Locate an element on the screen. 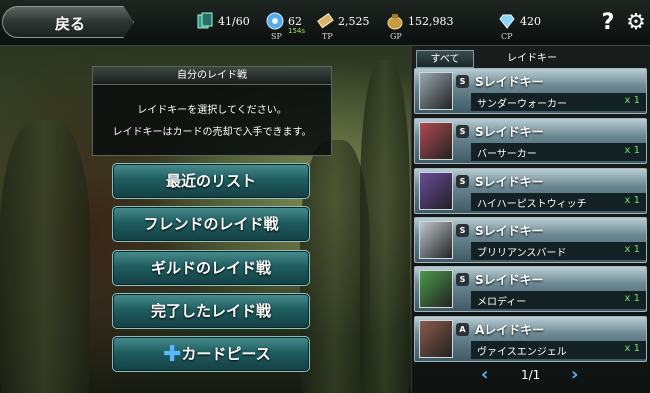  stat-value: 41/60 is located at coordinates (234, 21).